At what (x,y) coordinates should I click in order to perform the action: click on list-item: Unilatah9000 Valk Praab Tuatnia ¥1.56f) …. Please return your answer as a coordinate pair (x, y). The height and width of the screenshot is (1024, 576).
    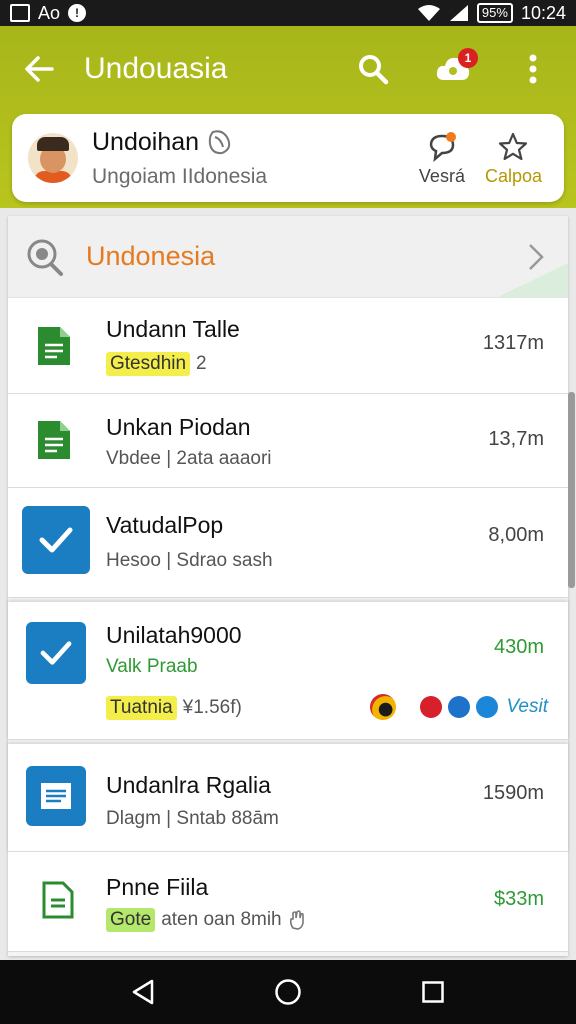
    Looking at the image, I should click on (288, 671).